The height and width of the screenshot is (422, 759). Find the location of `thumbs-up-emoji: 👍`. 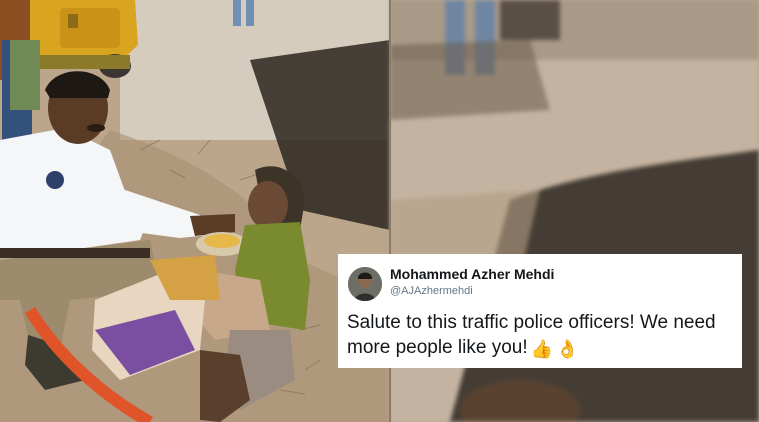

thumbs-up-emoji: 👍 is located at coordinates (542, 349).